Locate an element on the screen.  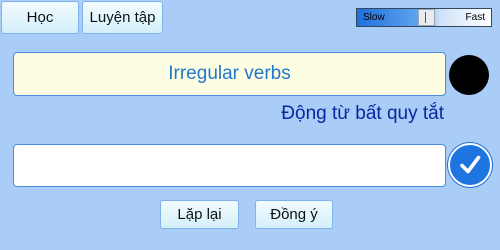
repeat-button: Lặp lại is located at coordinates (199, 214).